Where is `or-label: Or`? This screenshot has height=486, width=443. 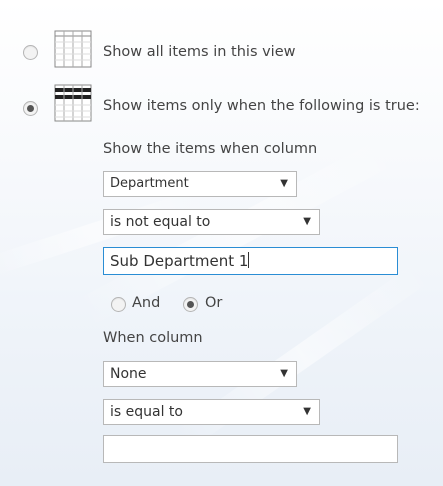
or-label: Or is located at coordinates (214, 303).